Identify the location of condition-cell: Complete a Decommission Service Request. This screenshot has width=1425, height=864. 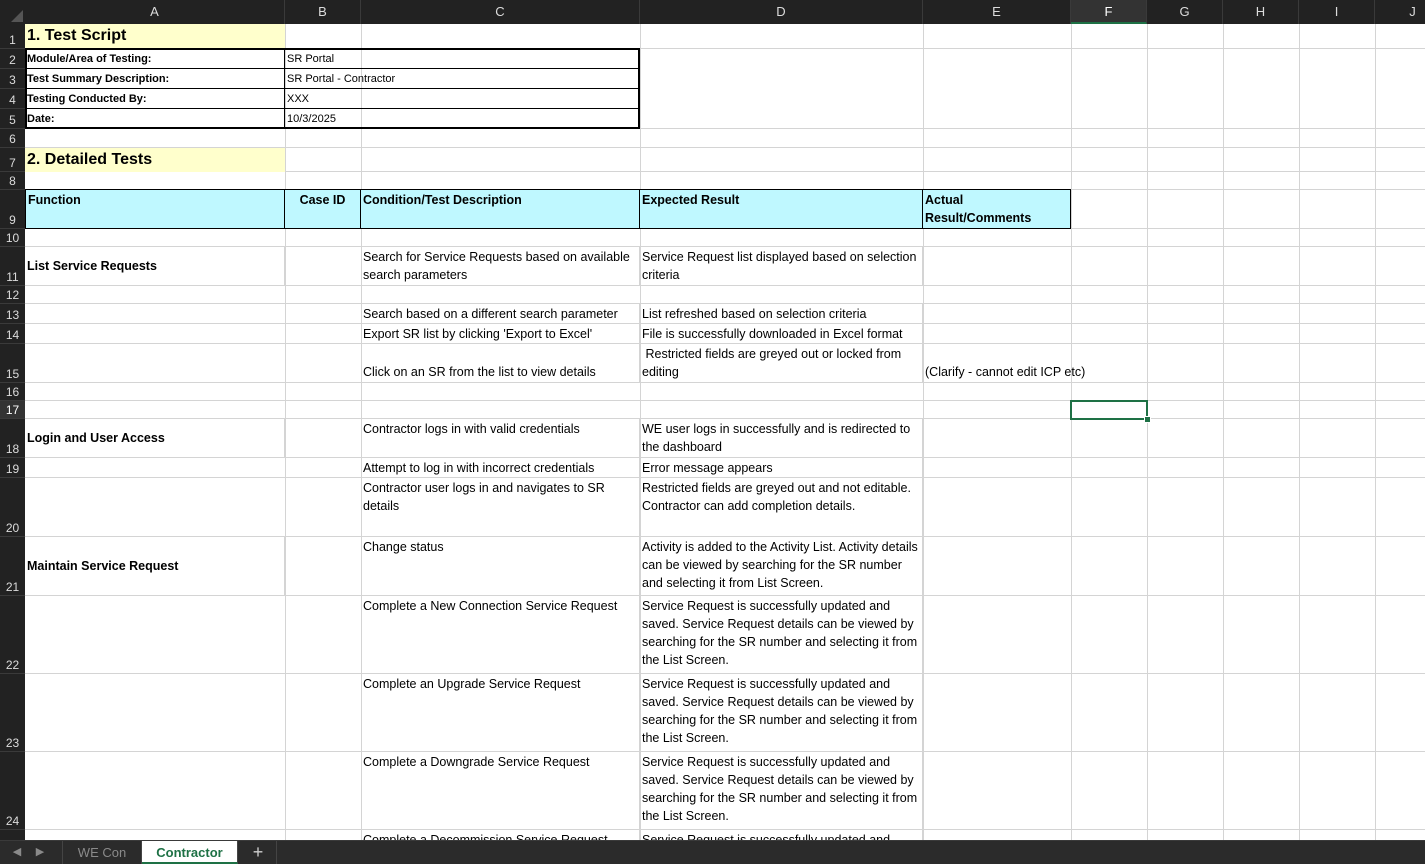
(500, 835).